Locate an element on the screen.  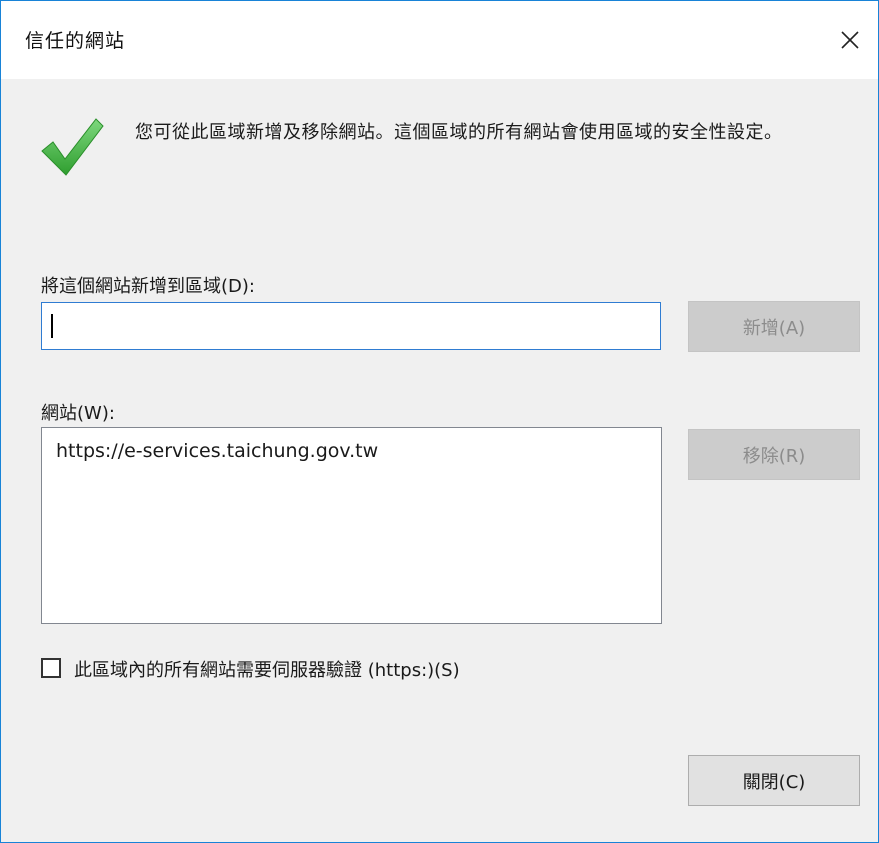
add-button: 新增(A) is located at coordinates (774, 326).